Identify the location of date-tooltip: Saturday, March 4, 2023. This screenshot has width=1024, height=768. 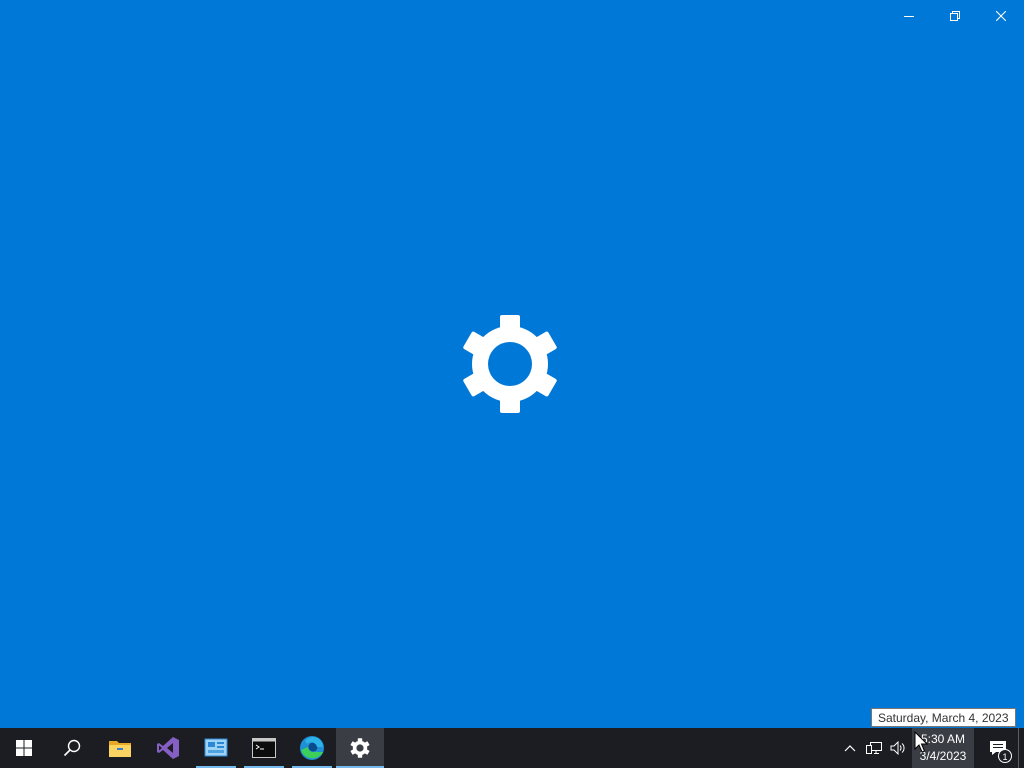
(943, 717).